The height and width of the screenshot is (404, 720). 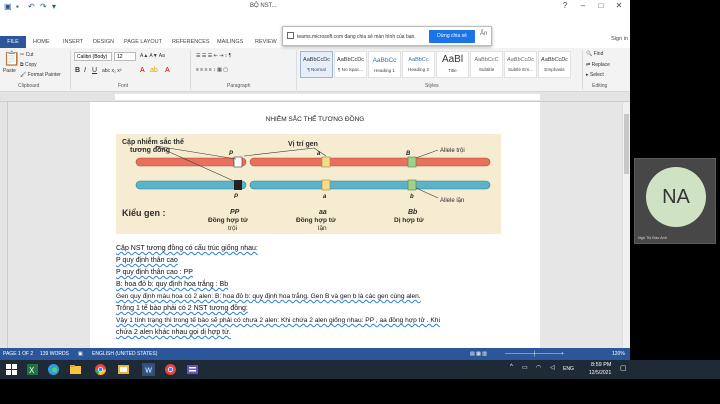 I want to click on font-size-combo: 12, so click(x=125, y=56).